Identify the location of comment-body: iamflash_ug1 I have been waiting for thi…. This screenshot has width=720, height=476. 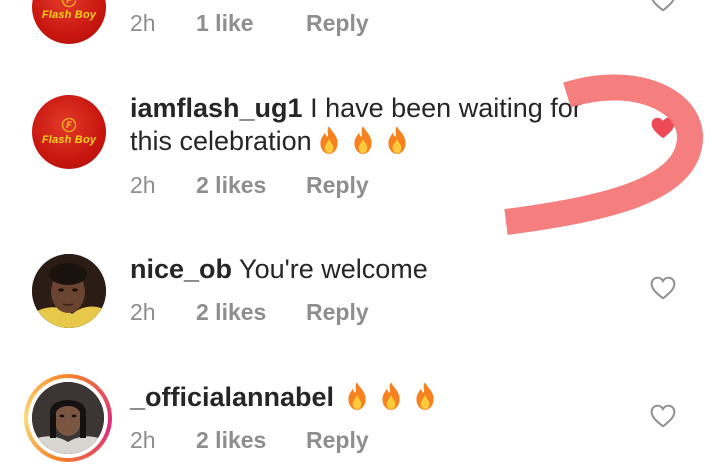
(370, 125).